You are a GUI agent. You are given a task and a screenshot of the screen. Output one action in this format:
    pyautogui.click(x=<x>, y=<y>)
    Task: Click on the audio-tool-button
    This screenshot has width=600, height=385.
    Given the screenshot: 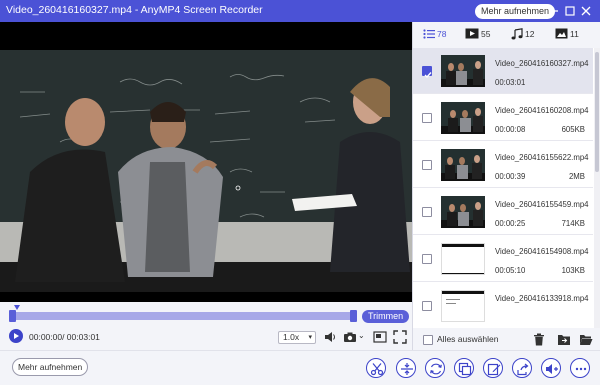 What is the action you would take?
    pyautogui.click(x=551, y=368)
    